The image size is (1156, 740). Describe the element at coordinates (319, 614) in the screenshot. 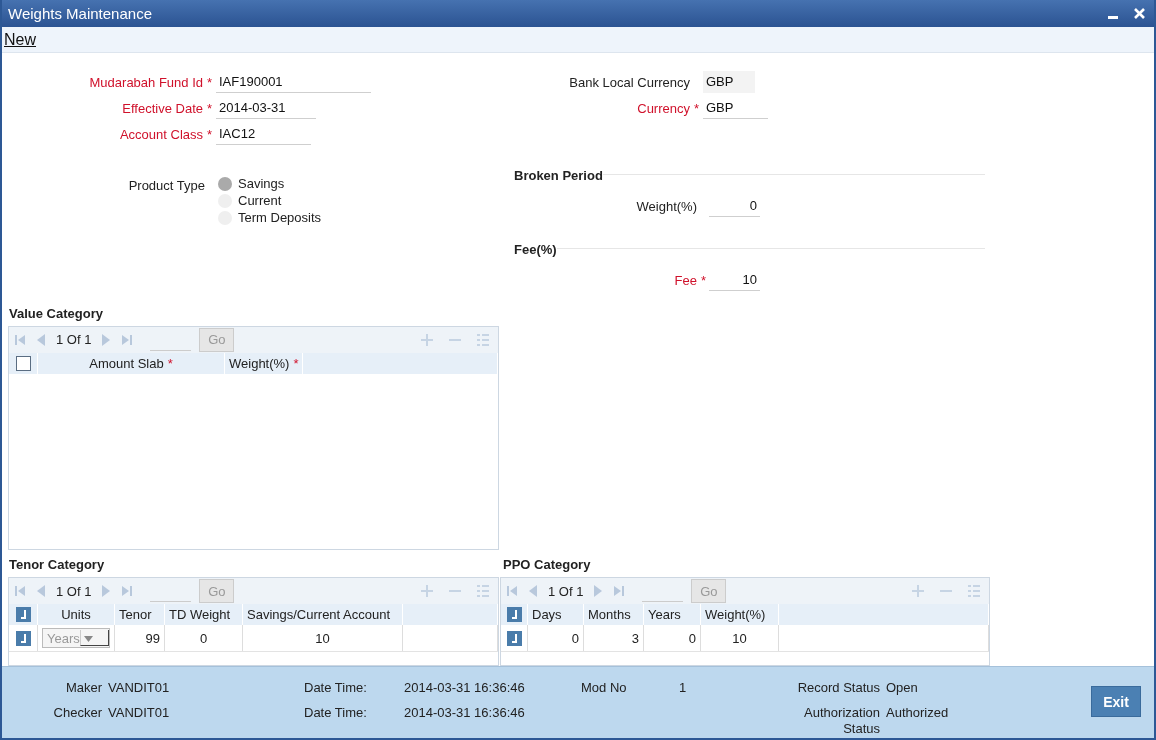

I see `column-header: Savings/Current Account` at that location.